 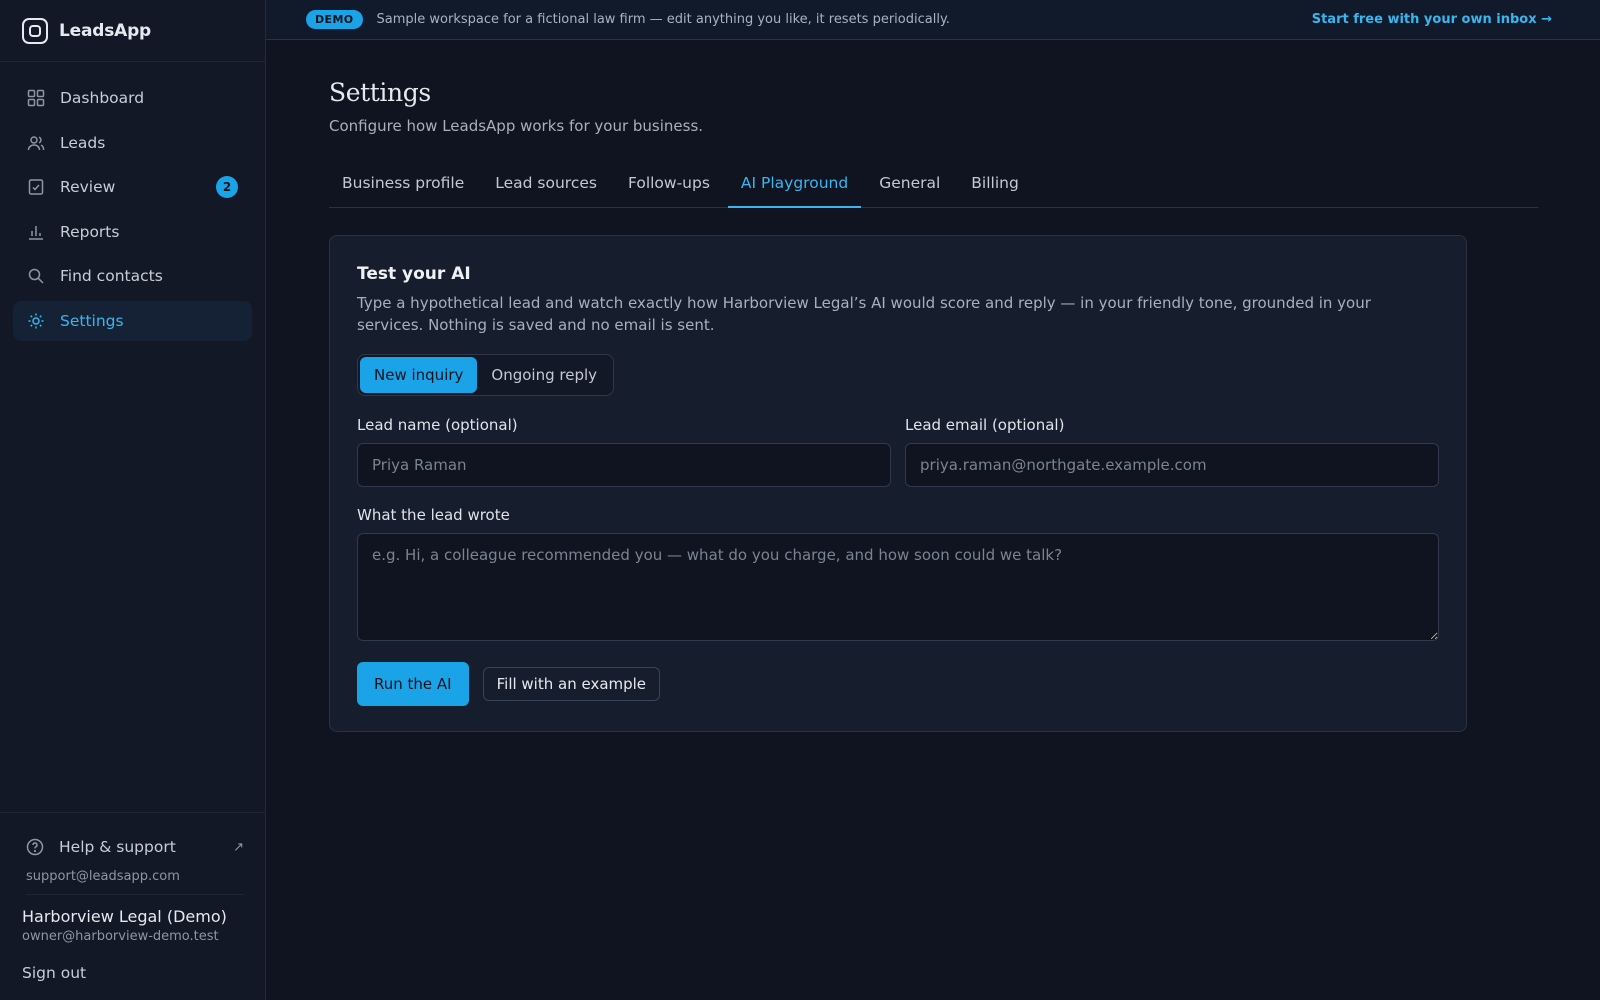 What do you see at coordinates (133, 973) in the screenshot?
I see `sign-out-button: Sign out` at bounding box center [133, 973].